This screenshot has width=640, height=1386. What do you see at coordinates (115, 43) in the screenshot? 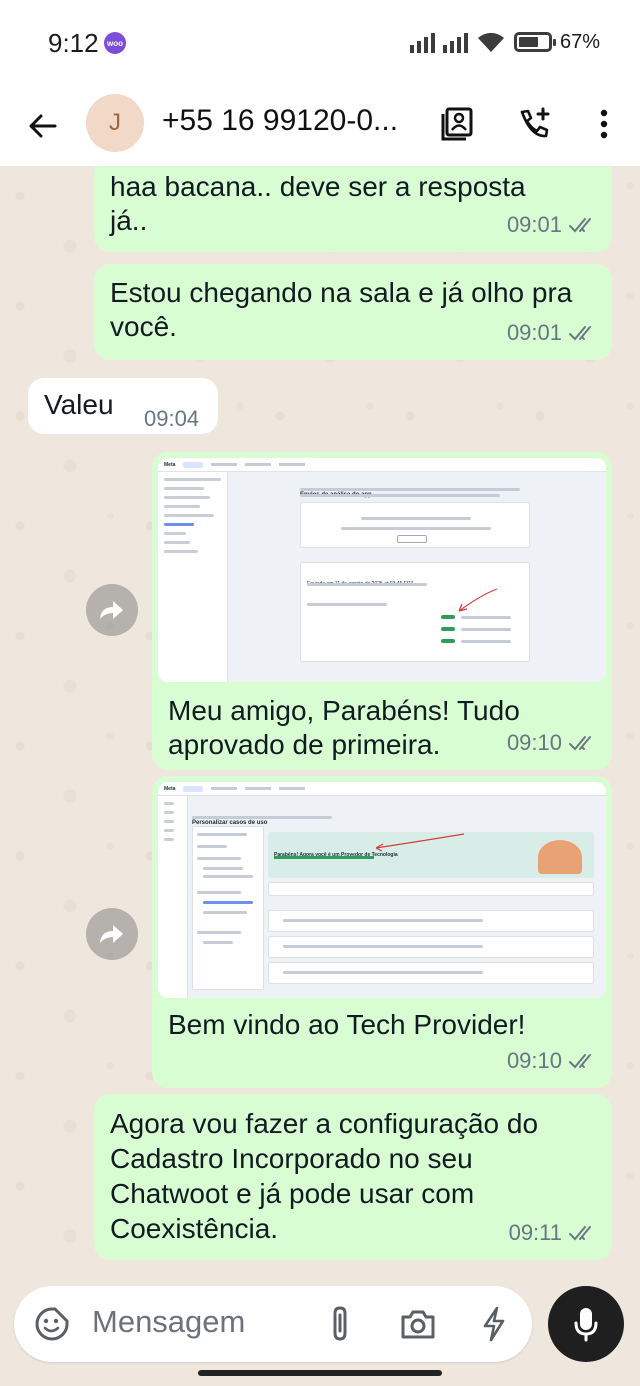
I see `notification-badge: woo` at bounding box center [115, 43].